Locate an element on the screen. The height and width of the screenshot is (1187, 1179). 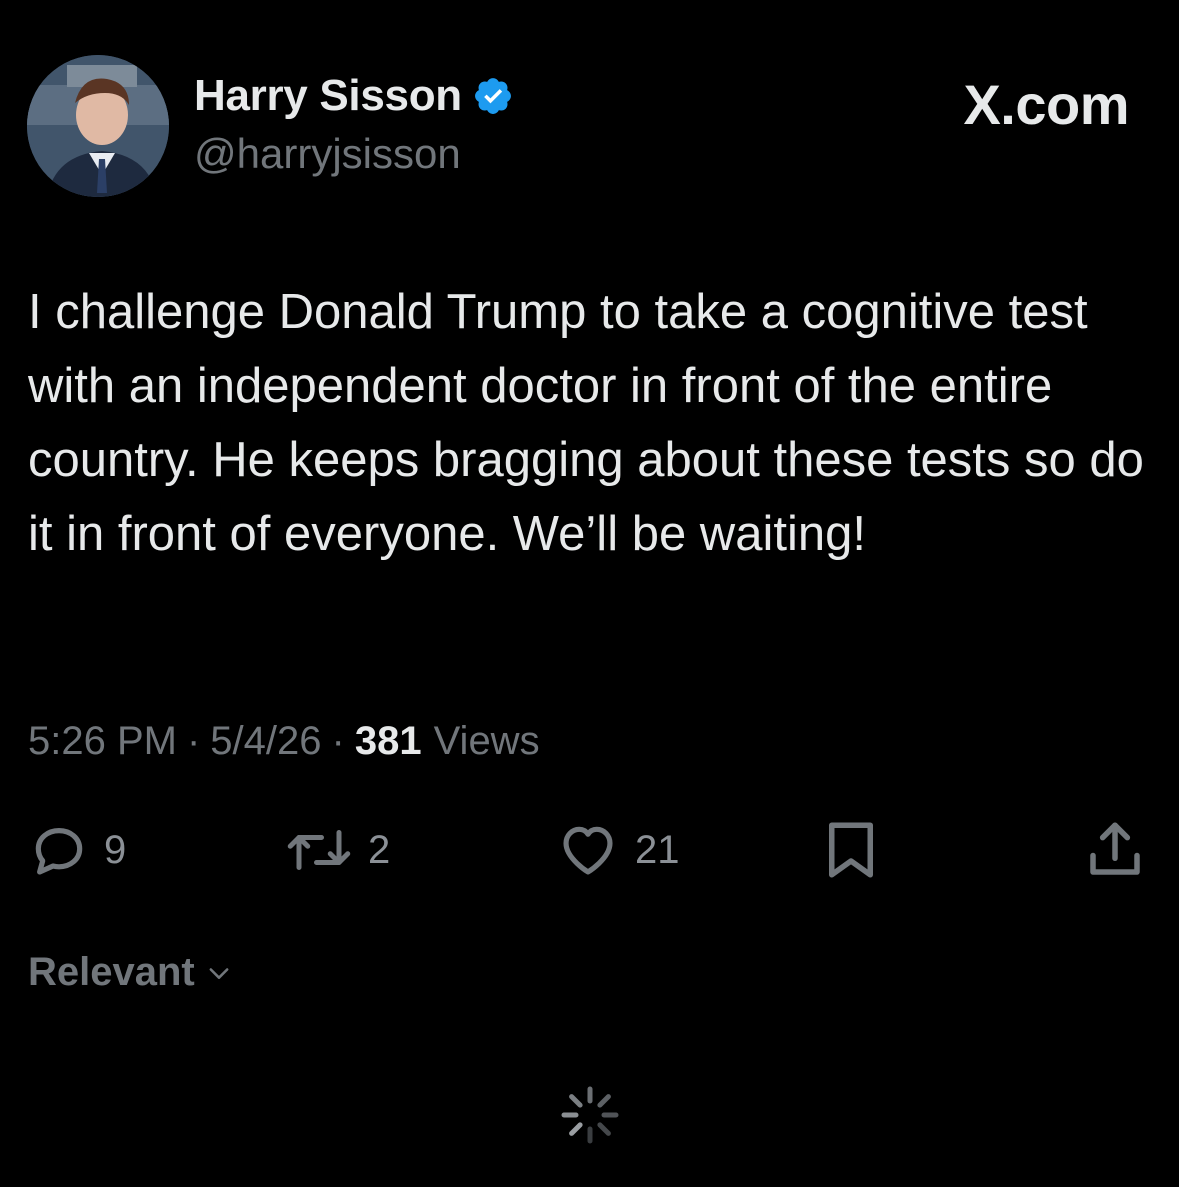
reply-count: 9 is located at coordinates (115, 849).